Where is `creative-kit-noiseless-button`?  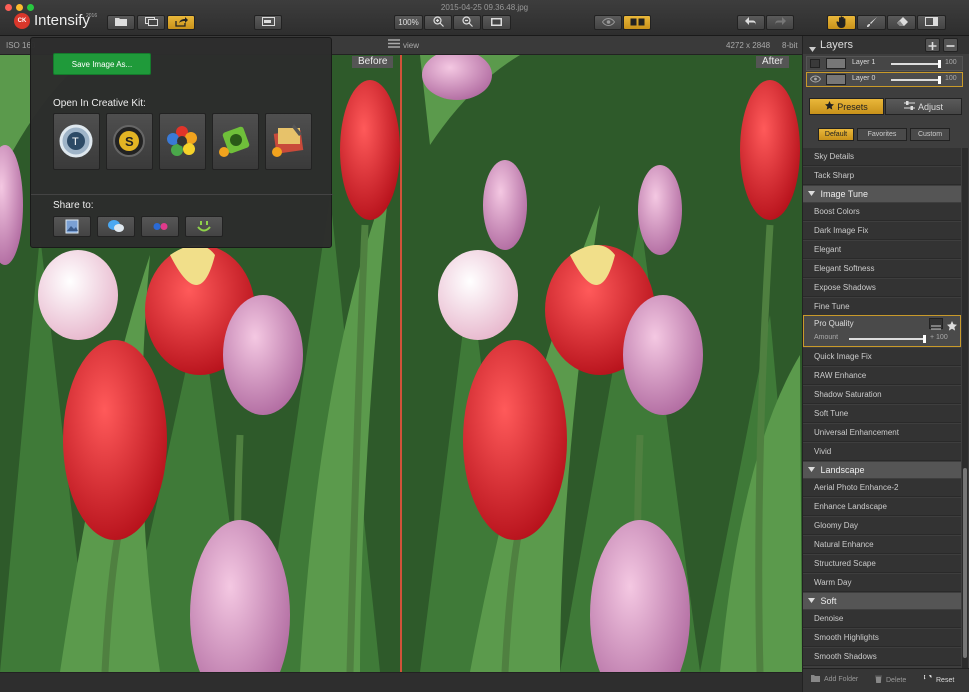 creative-kit-noiseless-button is located at coordinates (288, 141).